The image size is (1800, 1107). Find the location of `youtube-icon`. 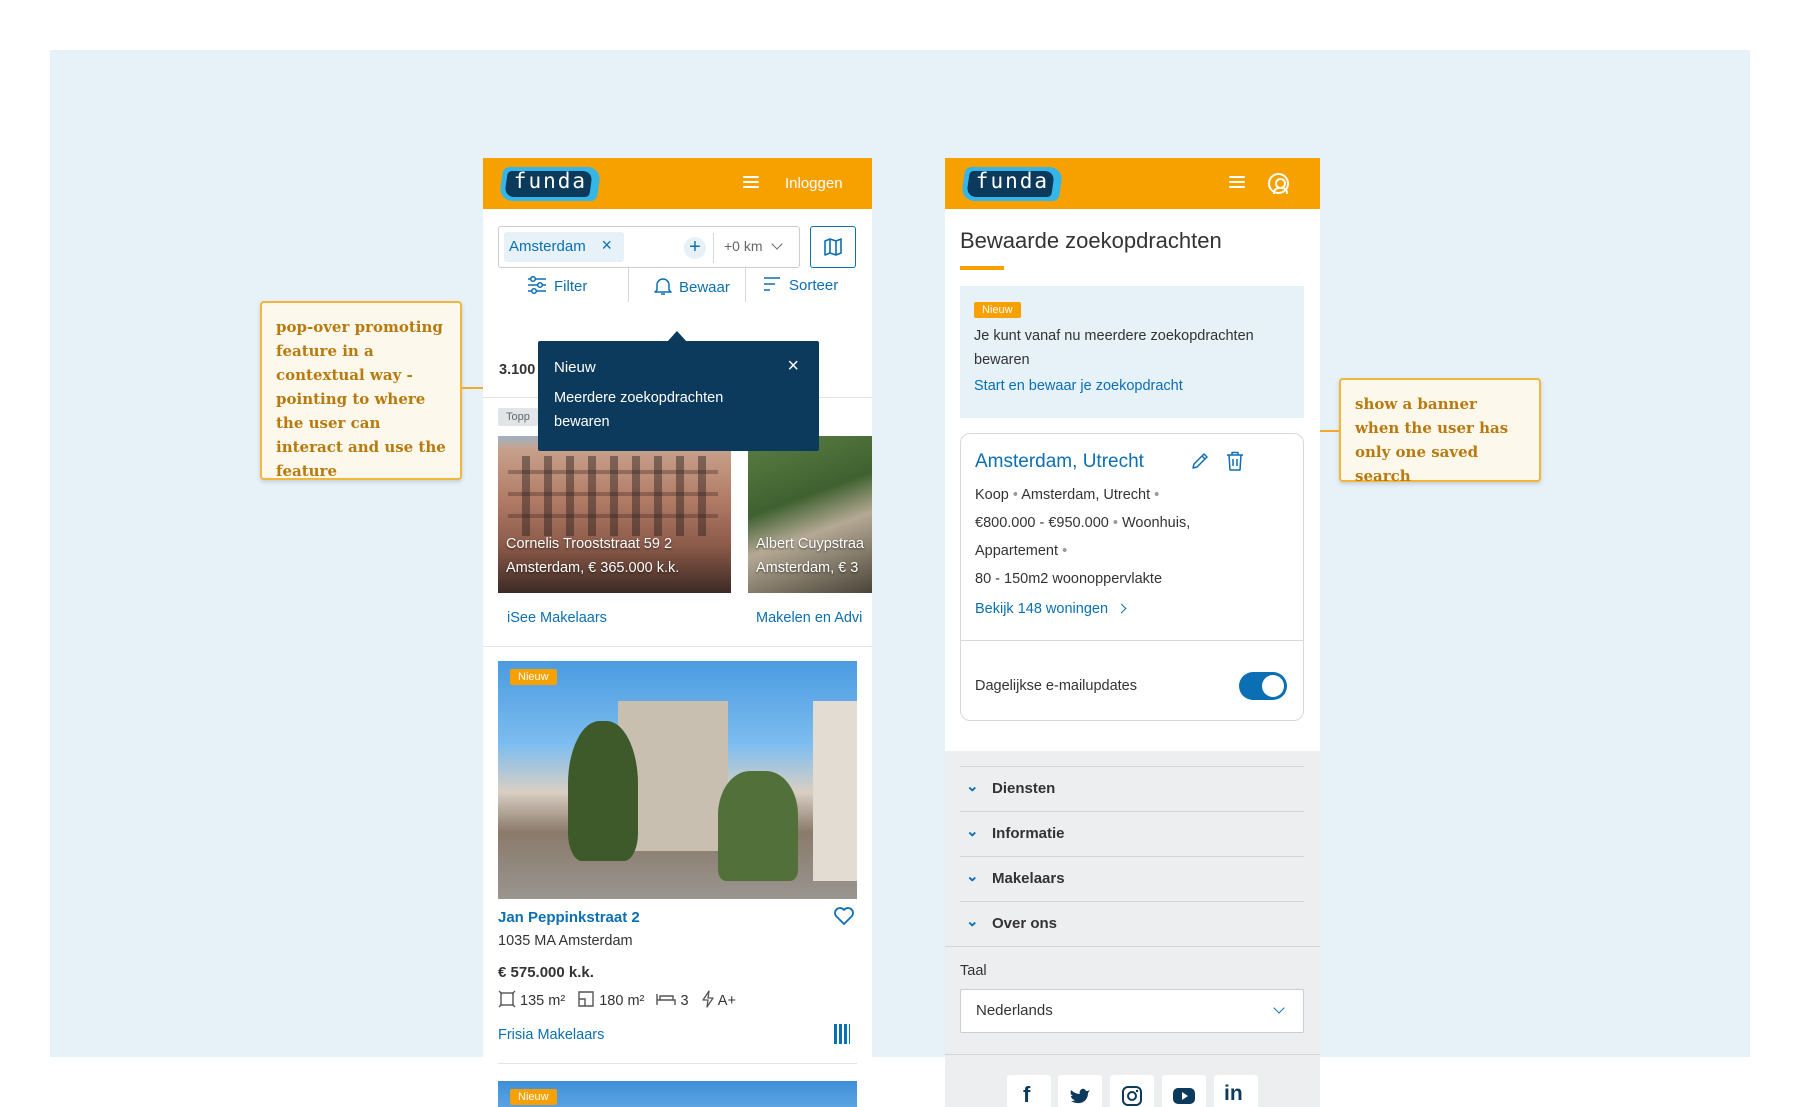

youtube-icon is located at coordinates (1184, 1091).